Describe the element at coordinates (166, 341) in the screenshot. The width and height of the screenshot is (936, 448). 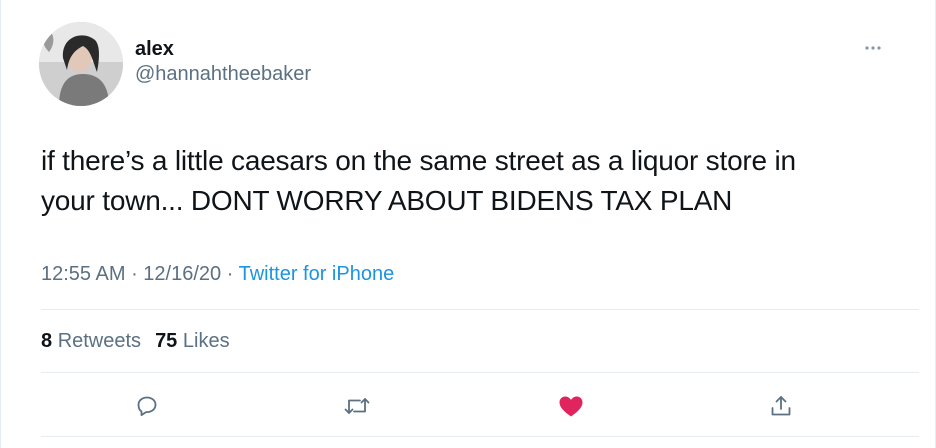
I see `likes-count: 75` at that location.